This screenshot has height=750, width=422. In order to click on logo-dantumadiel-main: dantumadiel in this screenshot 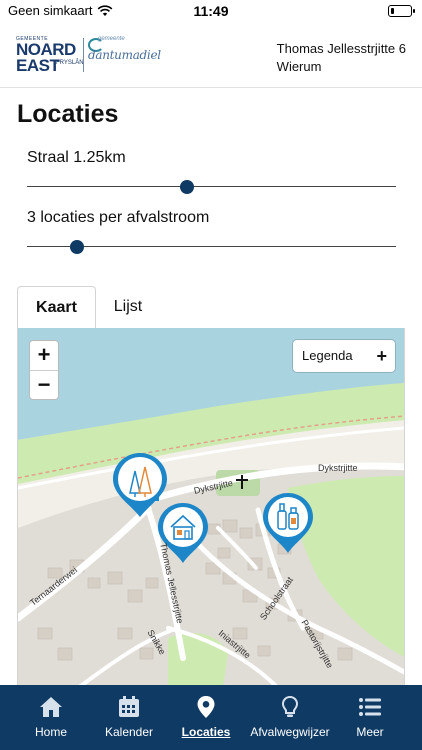, I will do `click(124, 55)`.